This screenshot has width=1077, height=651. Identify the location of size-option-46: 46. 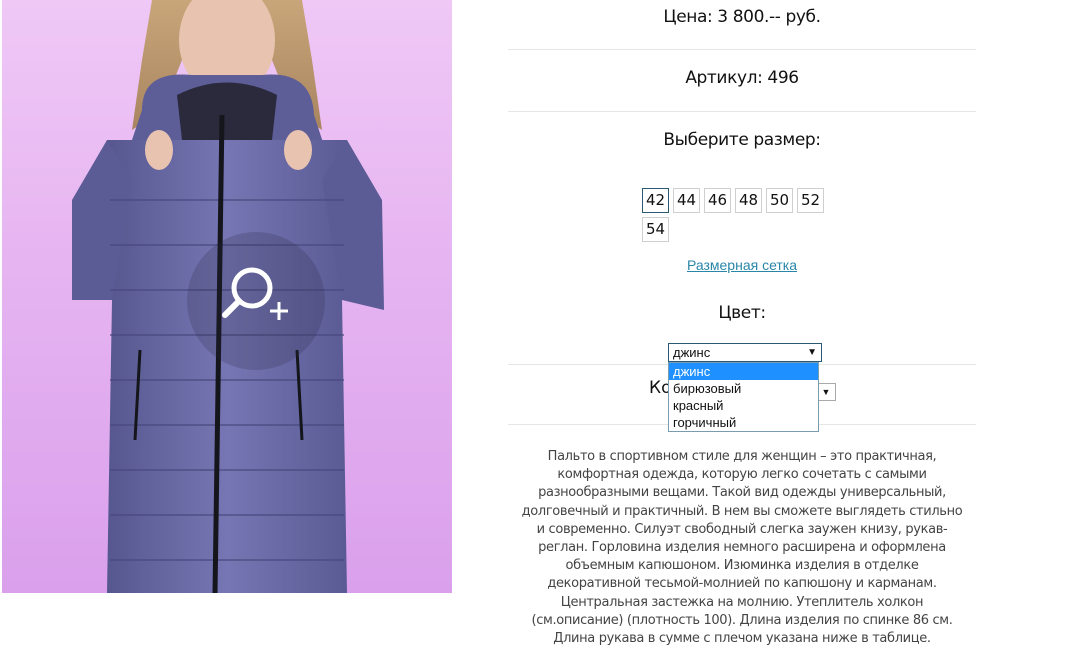
(717, 200).